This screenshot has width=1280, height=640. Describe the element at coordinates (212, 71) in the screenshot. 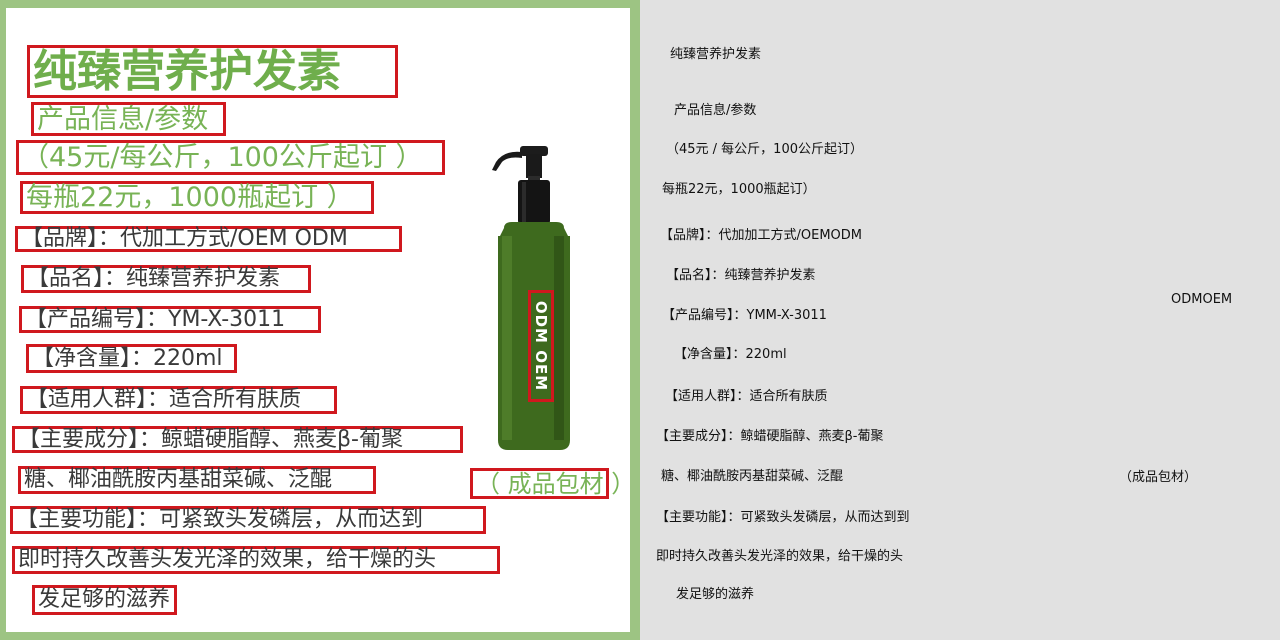

I see `poster-title: 纯臻营养护发素` at that location.